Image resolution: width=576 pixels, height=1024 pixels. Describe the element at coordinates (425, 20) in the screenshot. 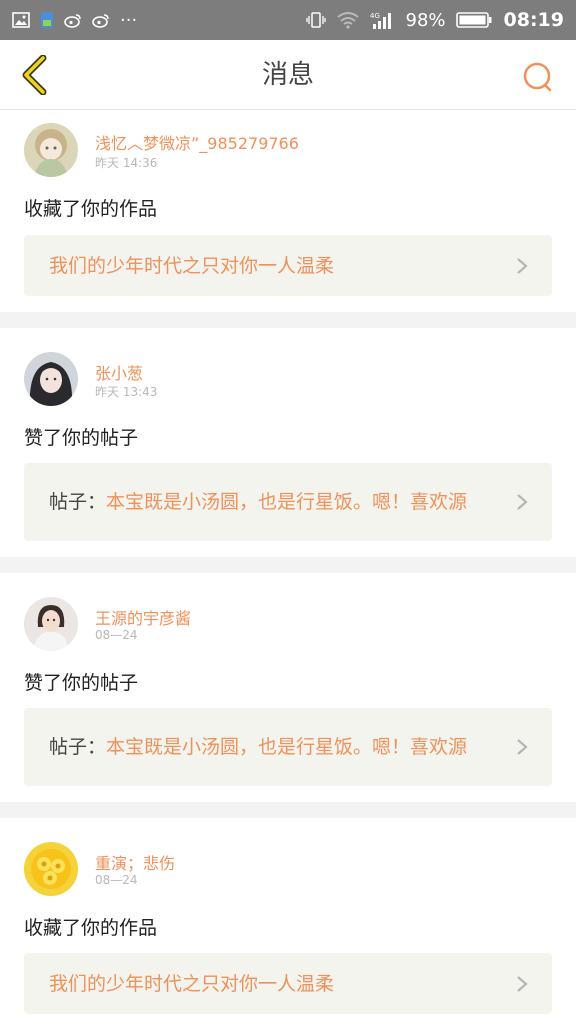

I see `battery-percent: 98%` at that location.